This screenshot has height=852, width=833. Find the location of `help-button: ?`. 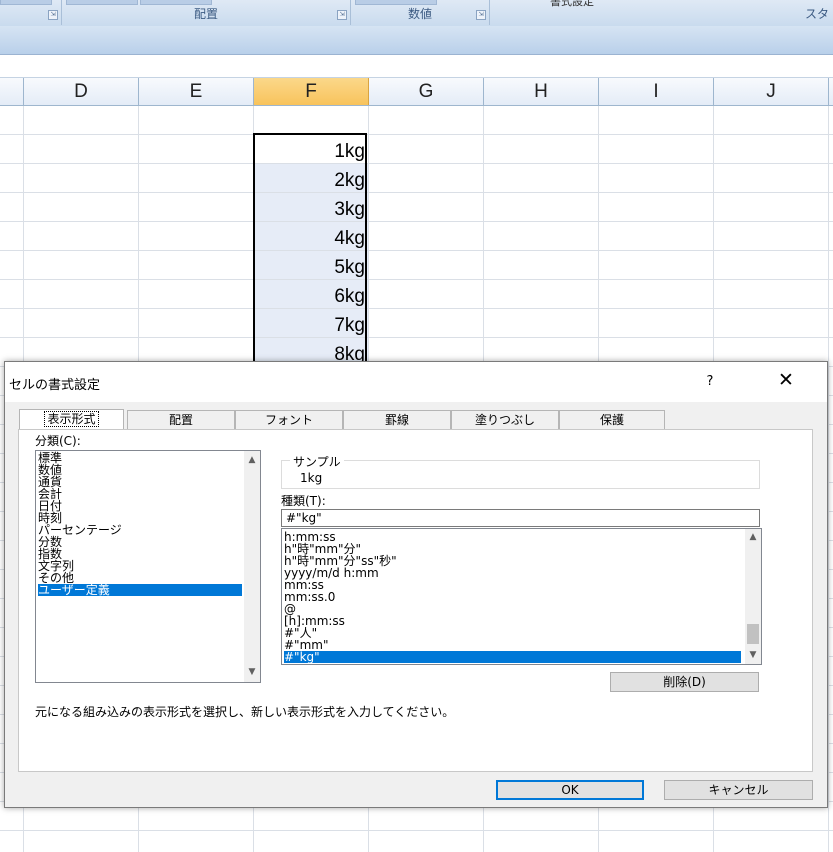

help-button: ? is located at coordinates (710, 381).